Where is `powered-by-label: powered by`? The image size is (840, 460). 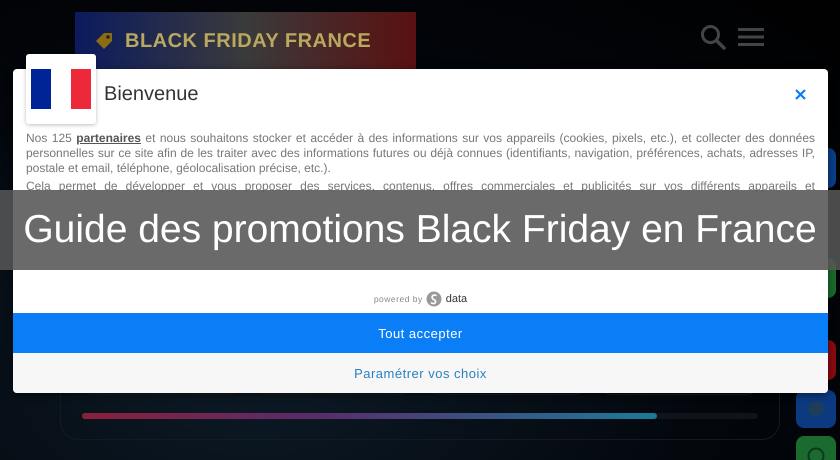 powered-by-label: powered by is located at coordinates (398, 299).